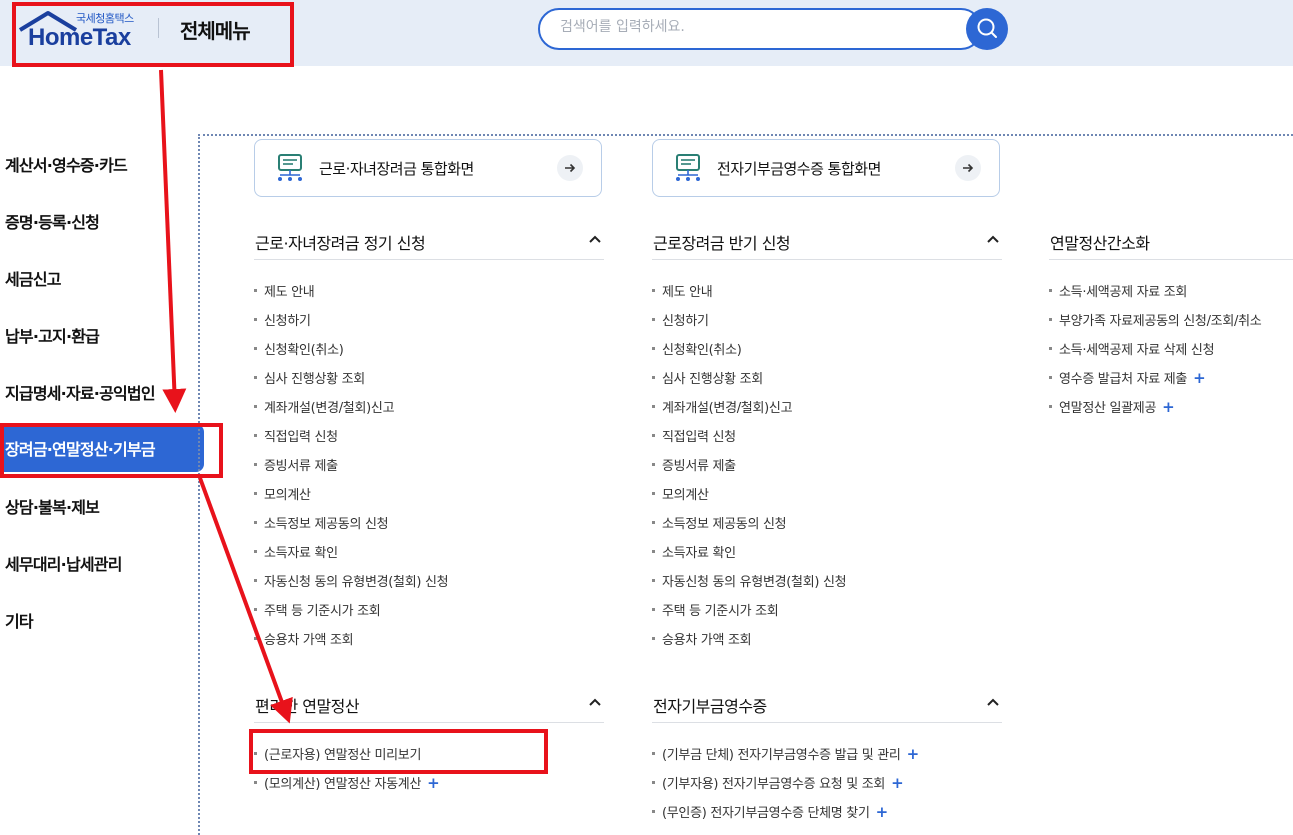  I want to click on section-header-simplified: 연말정산간소화, so click(1171, 235).